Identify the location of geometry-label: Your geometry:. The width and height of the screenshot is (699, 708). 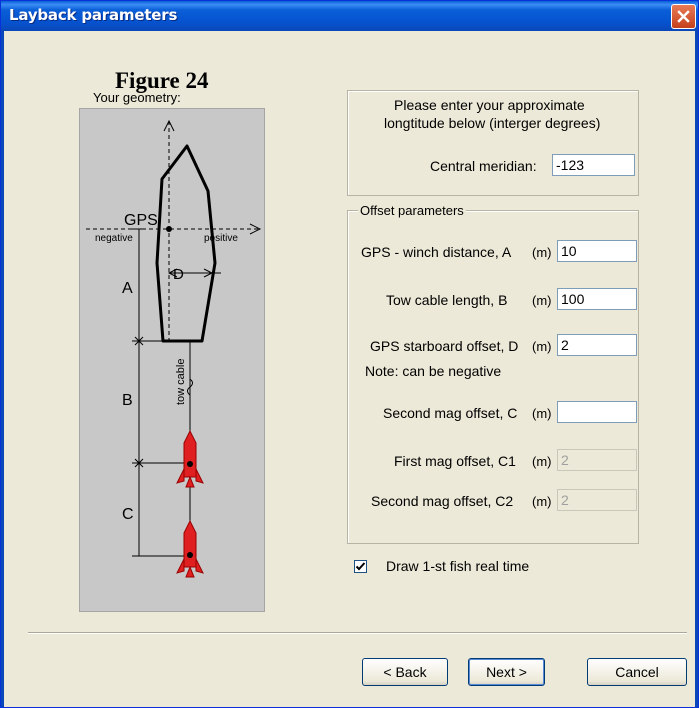
(137, 97).